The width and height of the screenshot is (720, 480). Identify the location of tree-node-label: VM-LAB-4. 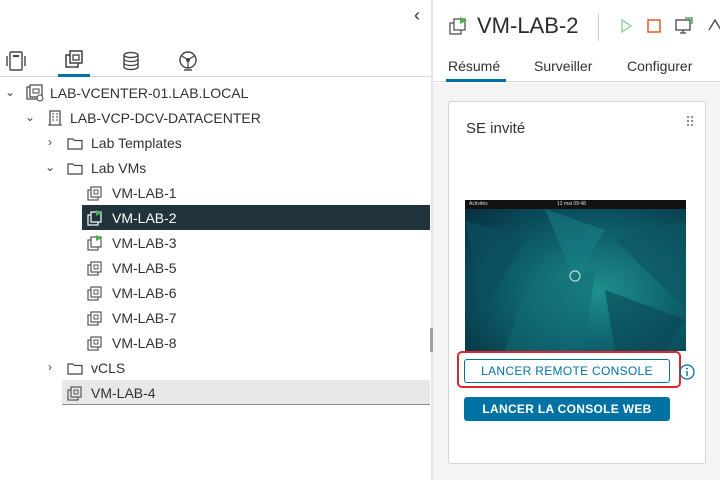
(123, 393).